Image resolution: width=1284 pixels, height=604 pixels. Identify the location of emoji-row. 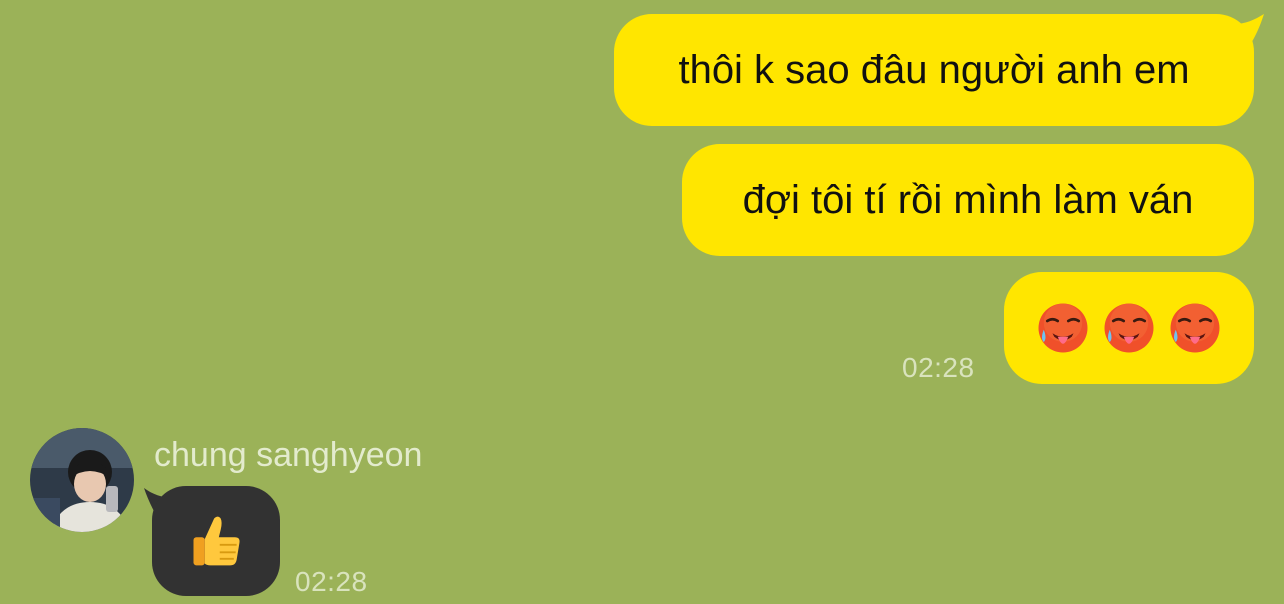
(1129, 328).